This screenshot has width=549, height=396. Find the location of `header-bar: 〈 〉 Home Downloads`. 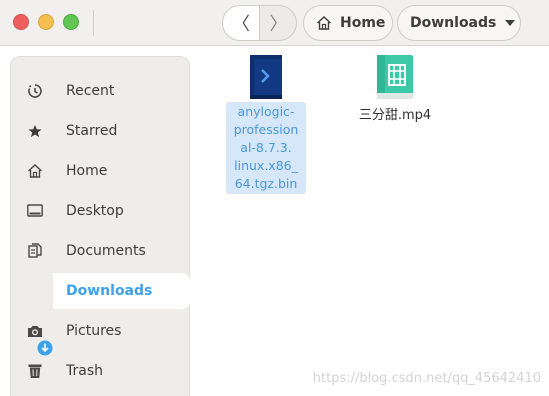

header-bar: 〈 〉 Home Downloads is located at coordinates (274, 23).